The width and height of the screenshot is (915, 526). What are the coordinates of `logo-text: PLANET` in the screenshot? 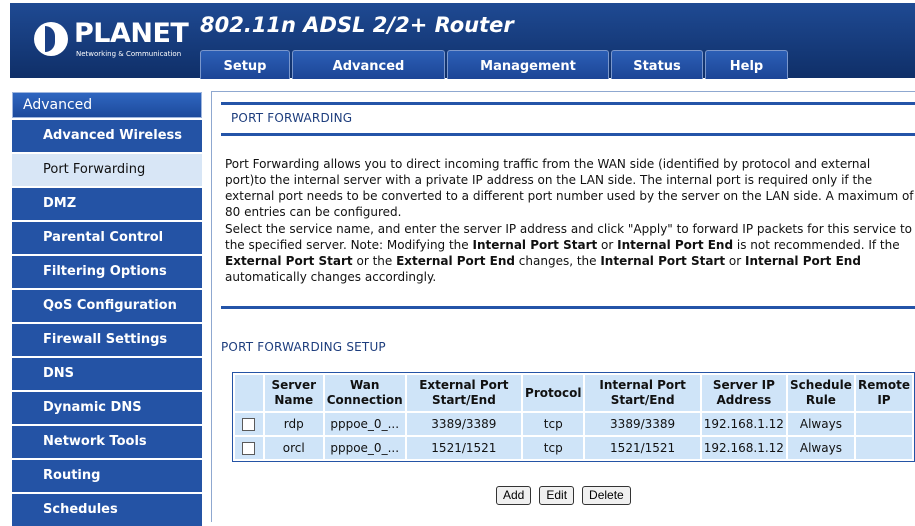 It's located at (131, 33).